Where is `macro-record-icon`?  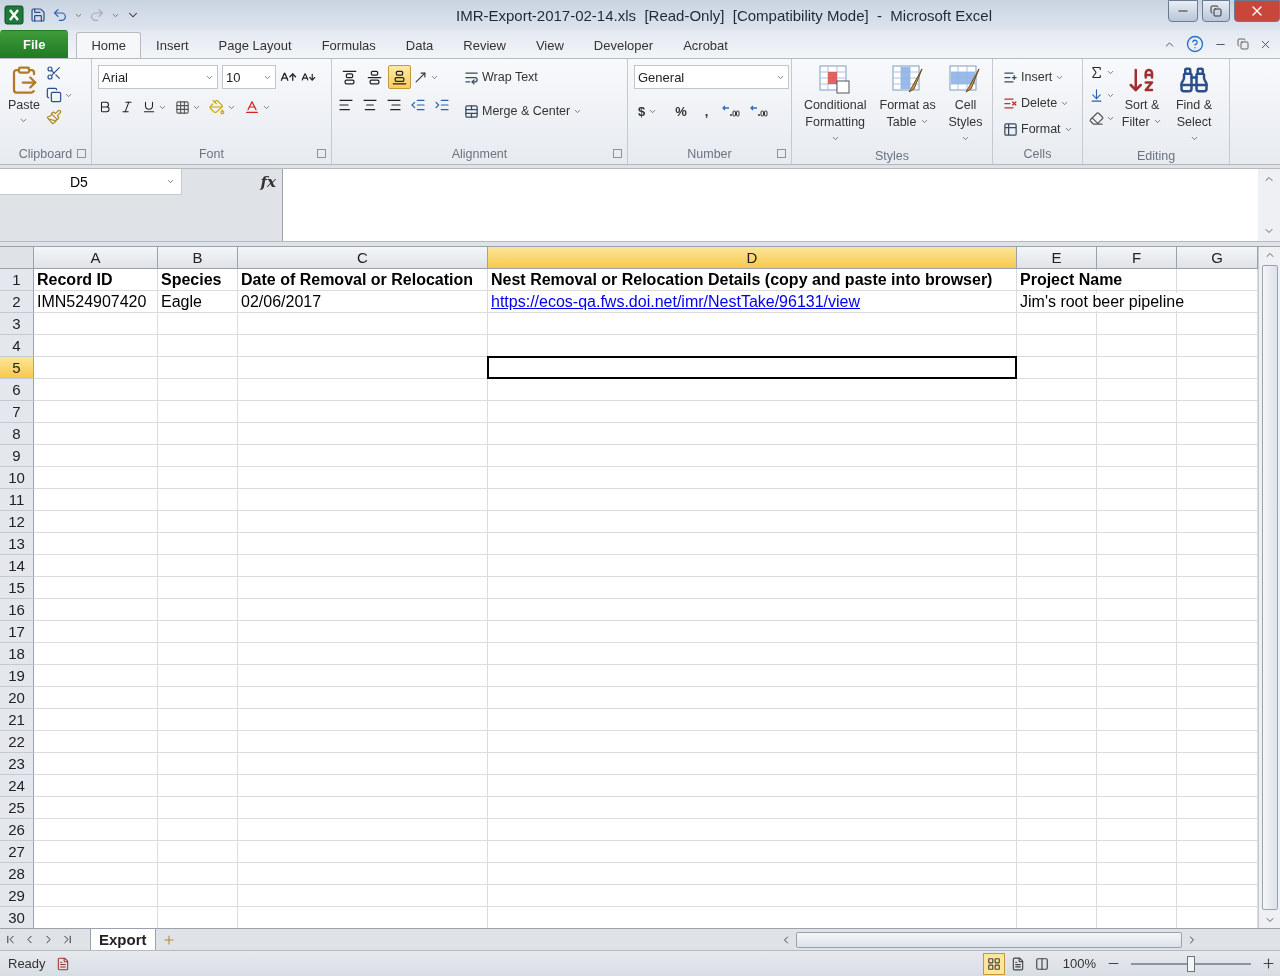
macro-record-icon is located at coordinates (62, 963).